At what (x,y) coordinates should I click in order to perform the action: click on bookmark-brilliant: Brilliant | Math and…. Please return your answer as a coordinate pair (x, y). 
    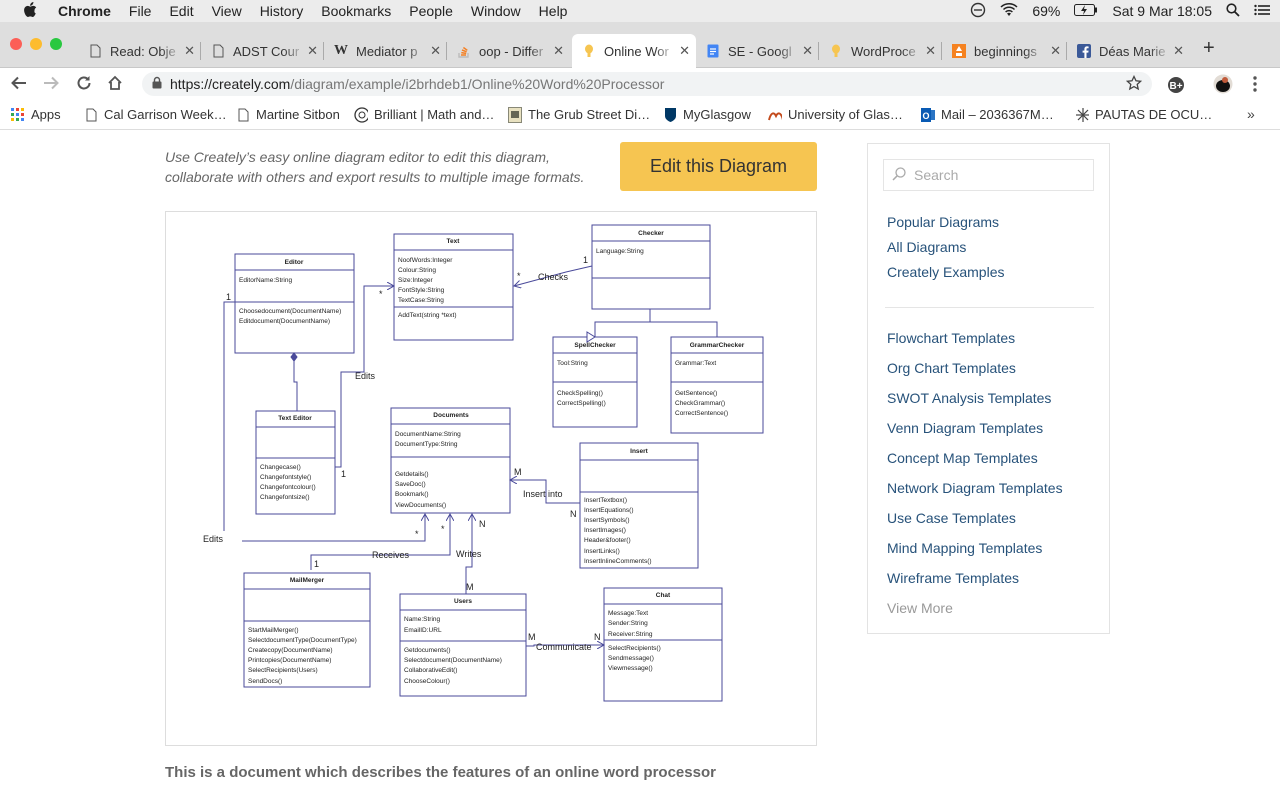
    Looking at the image, I should click on (424, 114).